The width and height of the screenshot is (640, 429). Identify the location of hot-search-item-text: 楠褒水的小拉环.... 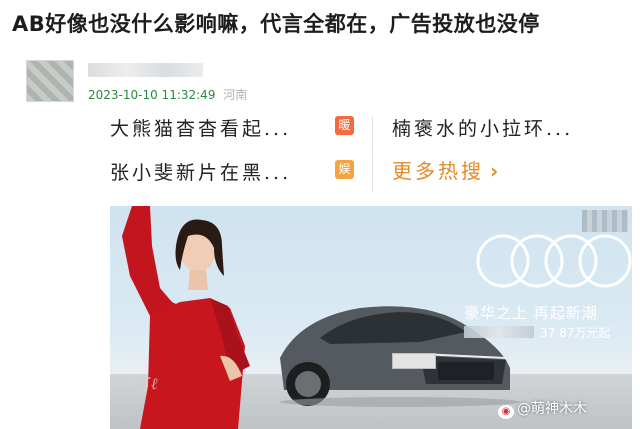
(483, 129).